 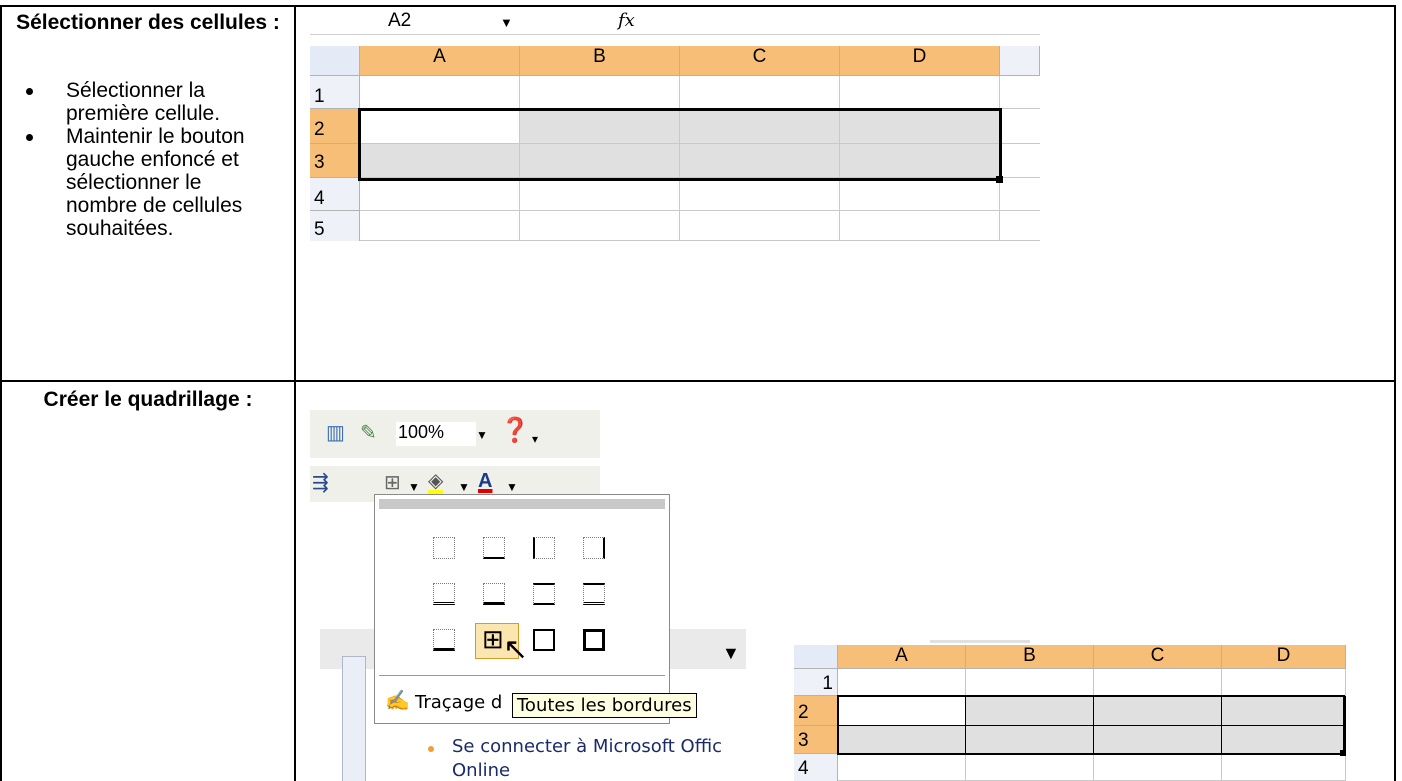 I want to click on row-header: 5, so click(x=335, y=226).